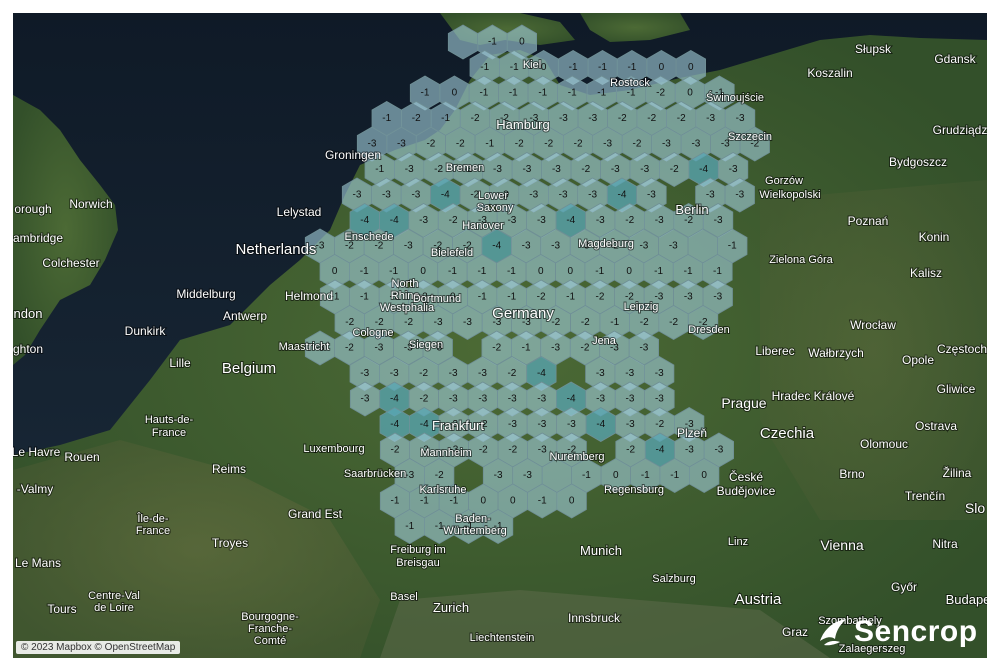  Describe the element at coordinates (801, 260) in the screenshot. I see `place-label: Zielona Góra` at that location.